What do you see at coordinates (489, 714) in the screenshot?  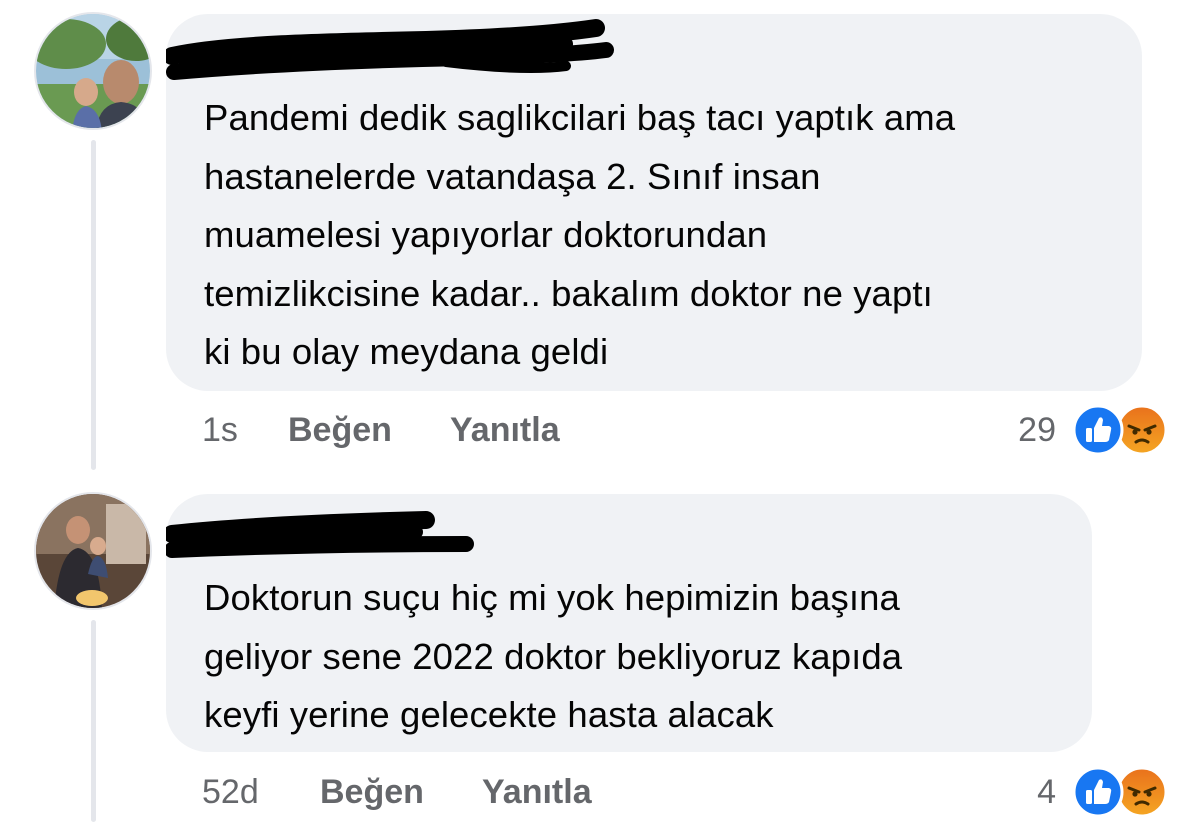 I see `comment-line: keyfi yerine gelecekte hasta alacak` at bounding box center [489, 714].